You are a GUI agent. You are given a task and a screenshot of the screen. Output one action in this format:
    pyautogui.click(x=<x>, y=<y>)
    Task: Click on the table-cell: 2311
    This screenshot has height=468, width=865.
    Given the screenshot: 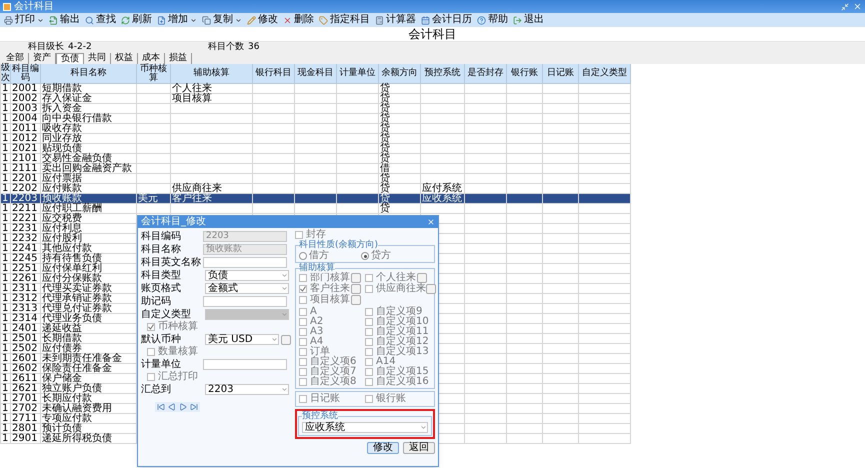 What is the action you would take?
    pyautogui.click(x=25, y=289)
    